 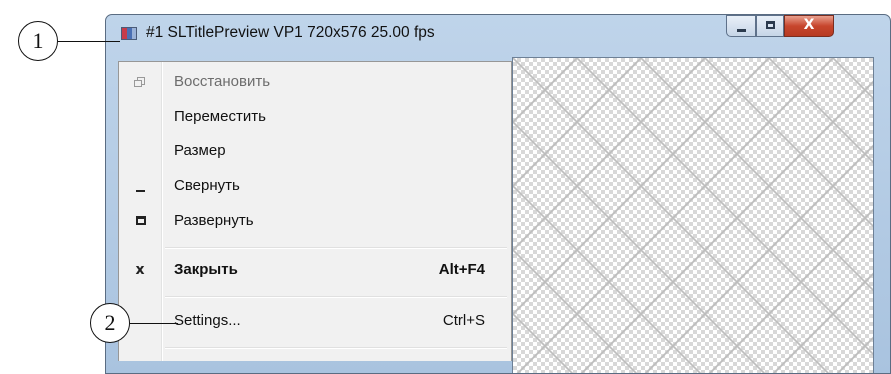 I want to click on menu-item-label: Переместить, so click(x=220, y=116).